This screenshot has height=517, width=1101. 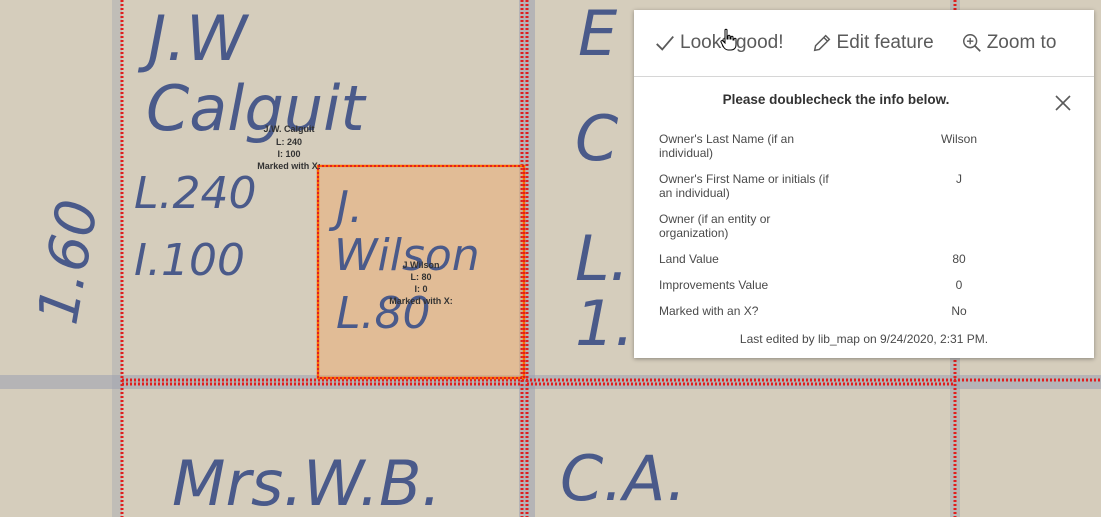 I want to click on hand-e-top: E, so click(x=598, y=35).